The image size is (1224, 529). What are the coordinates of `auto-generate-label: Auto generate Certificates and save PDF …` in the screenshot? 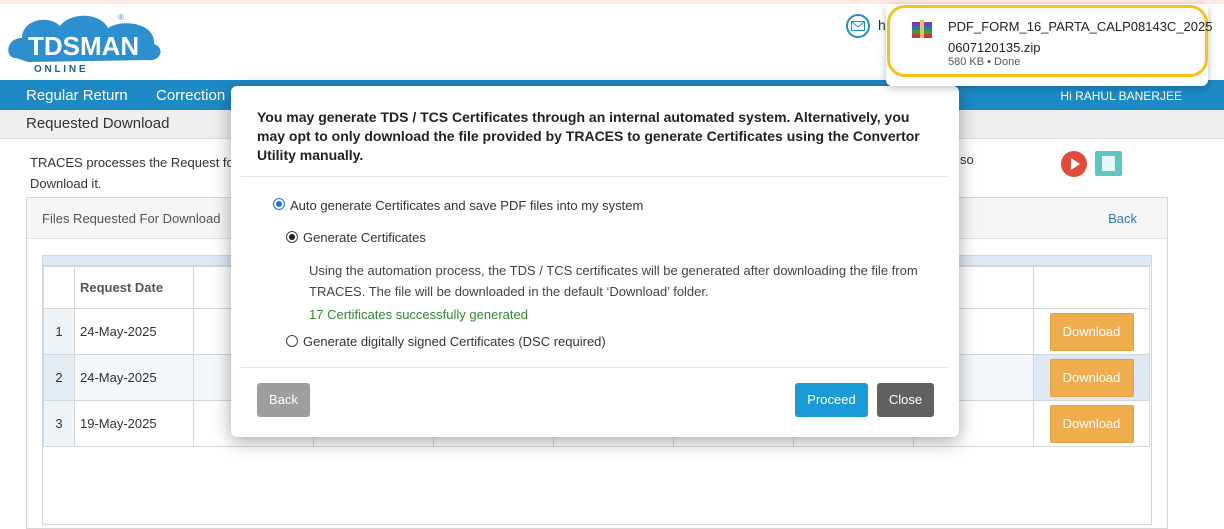 It's located at (466, 205).